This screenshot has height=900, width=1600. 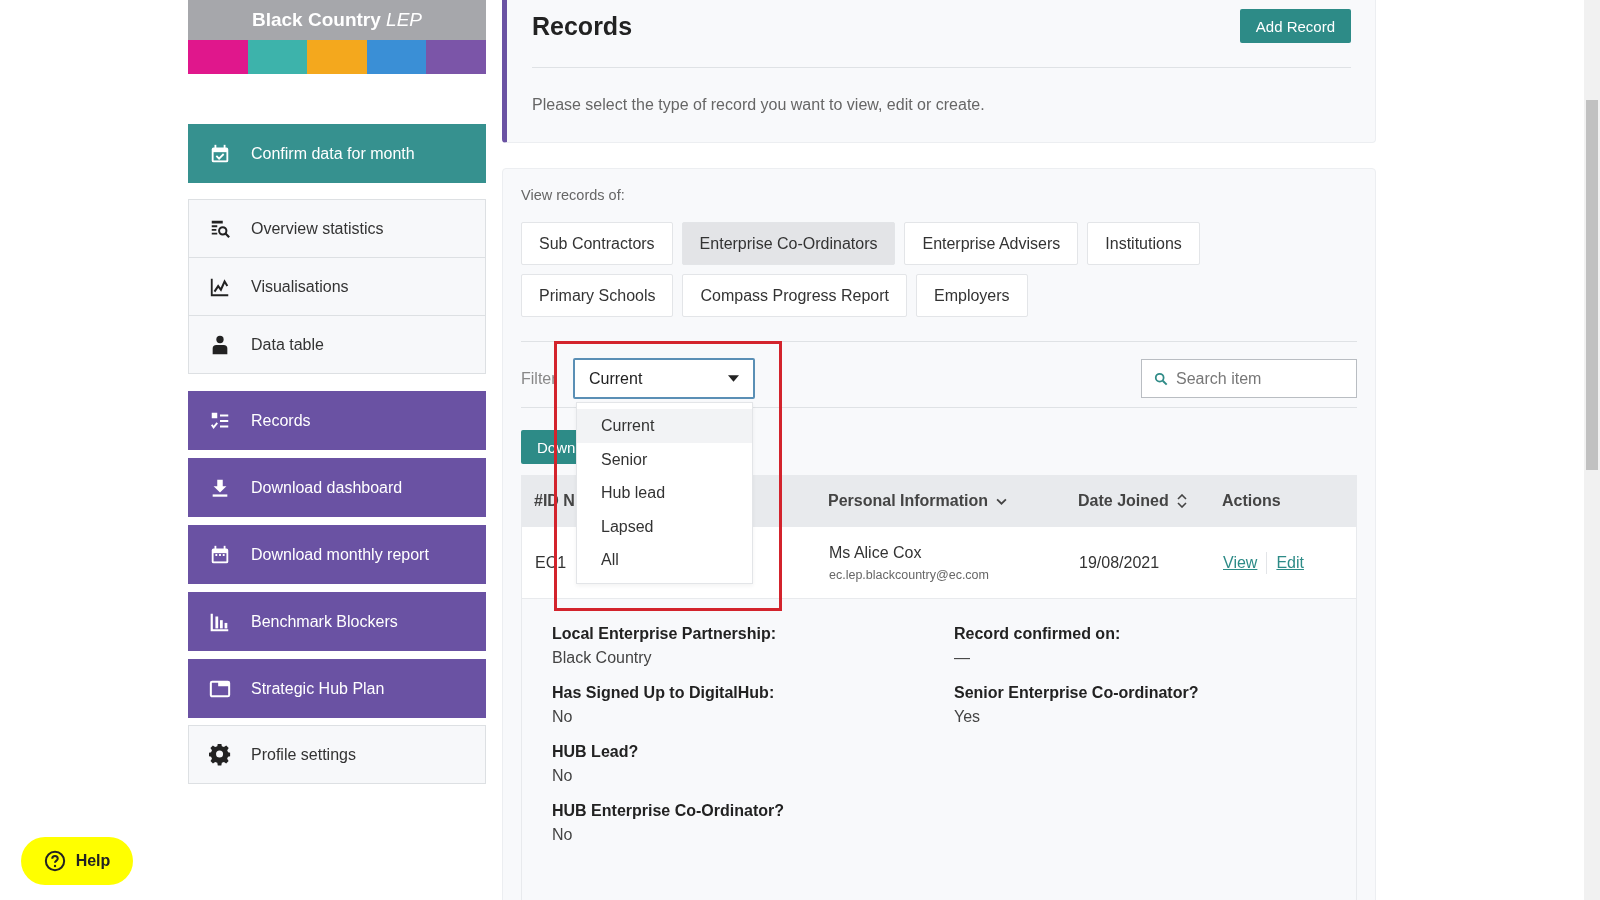 I want to click on logo-text: Black Country LEP, so click(x=337, y=20).